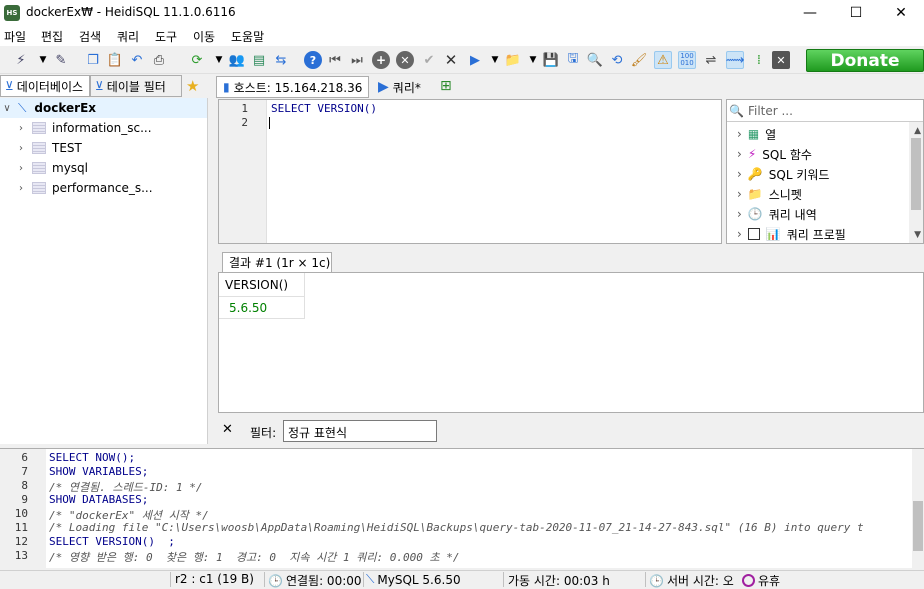 This screenshot has height=589, width=924. I want to click on wrap-icon: ⇌, so click(711, 60).